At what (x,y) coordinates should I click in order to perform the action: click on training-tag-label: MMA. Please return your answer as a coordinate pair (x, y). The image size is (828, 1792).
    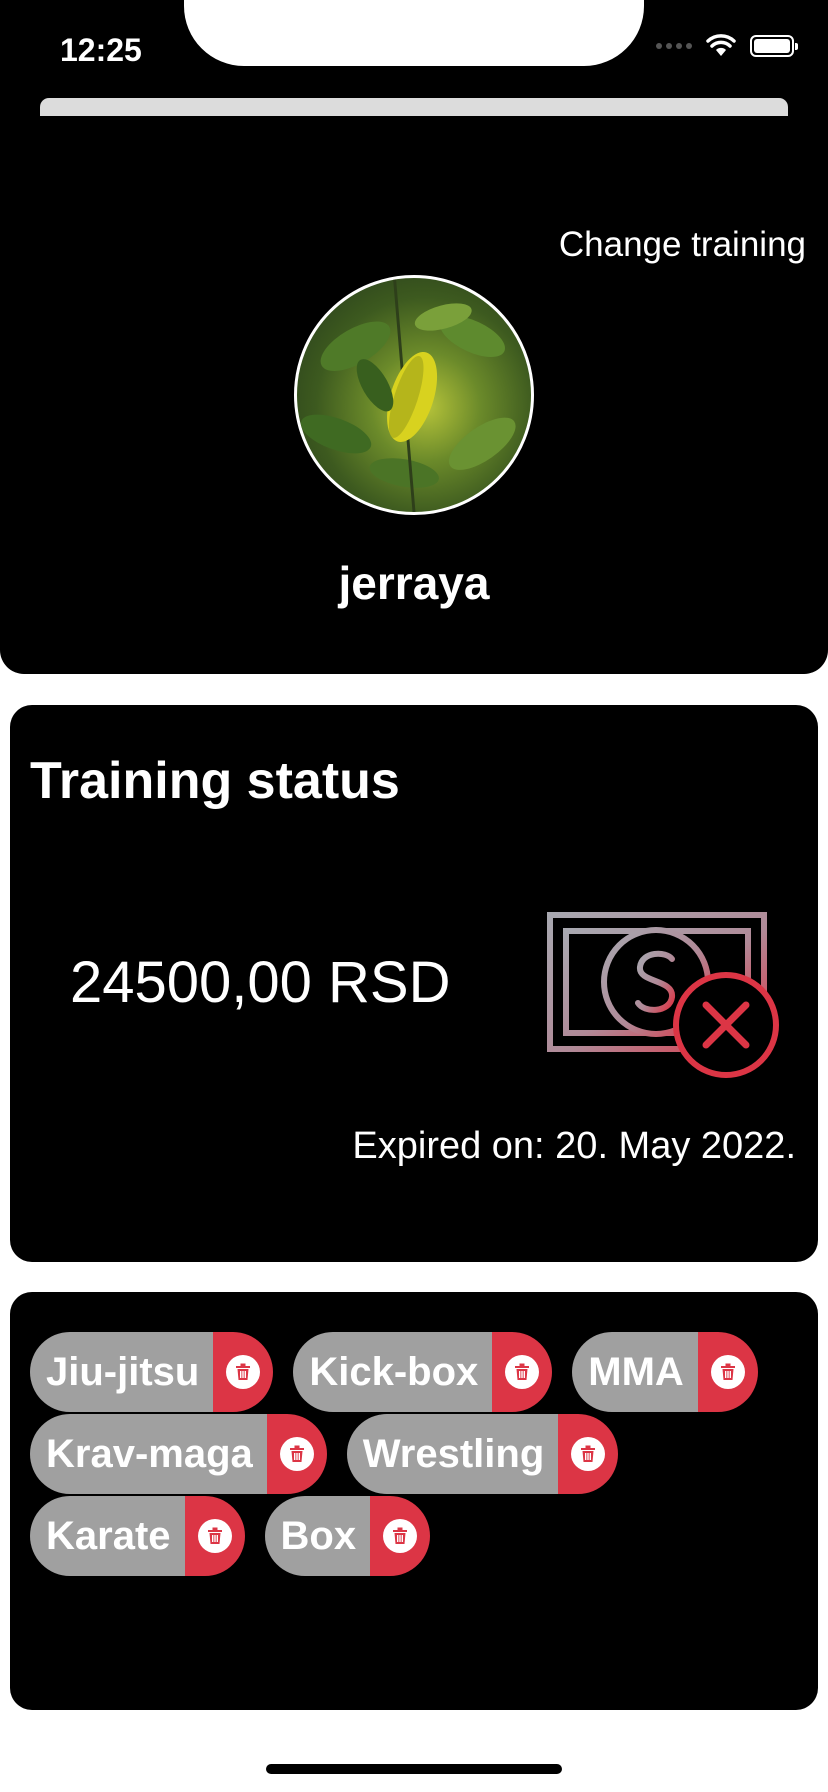
    Looking at the image, I should click on (635, 1372).